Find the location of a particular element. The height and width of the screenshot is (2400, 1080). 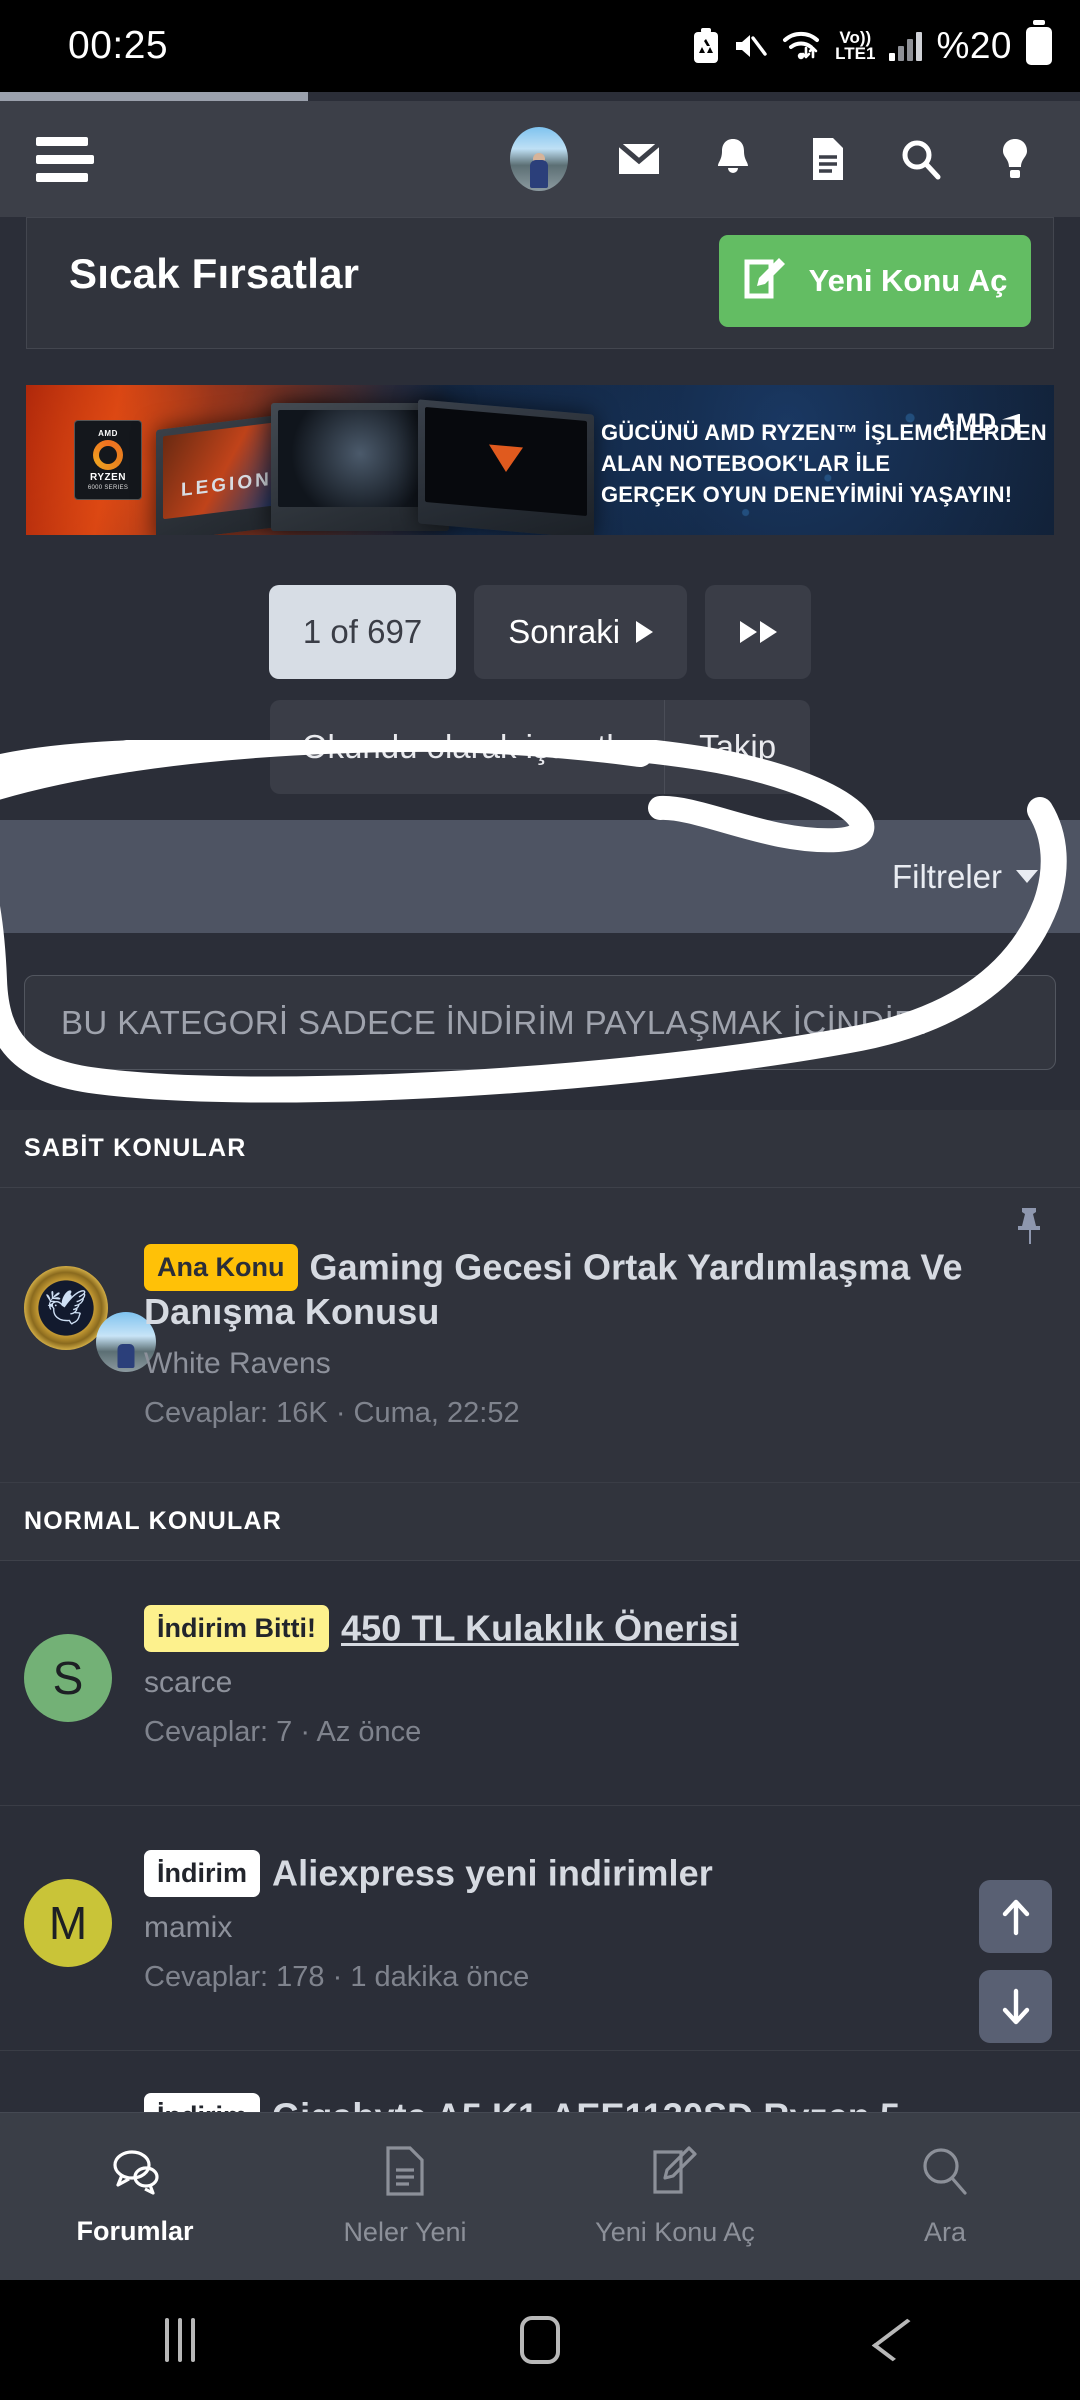

whats-new-icon is located at coordinates (405, 2173).